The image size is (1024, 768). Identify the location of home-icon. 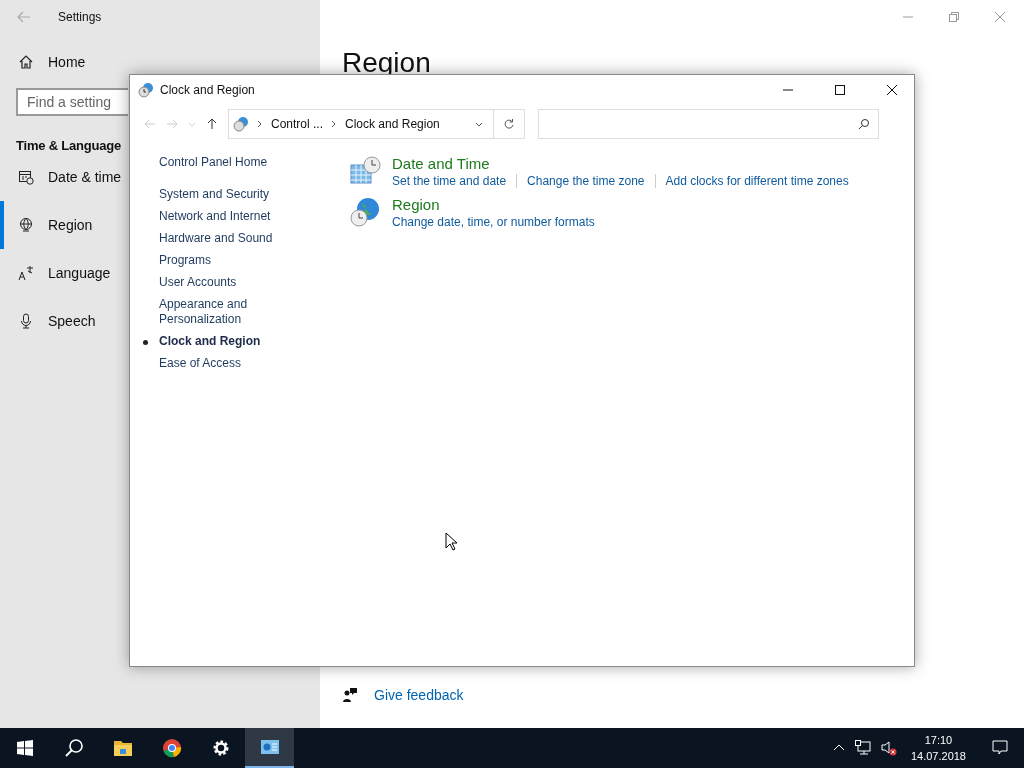
(26, 62).